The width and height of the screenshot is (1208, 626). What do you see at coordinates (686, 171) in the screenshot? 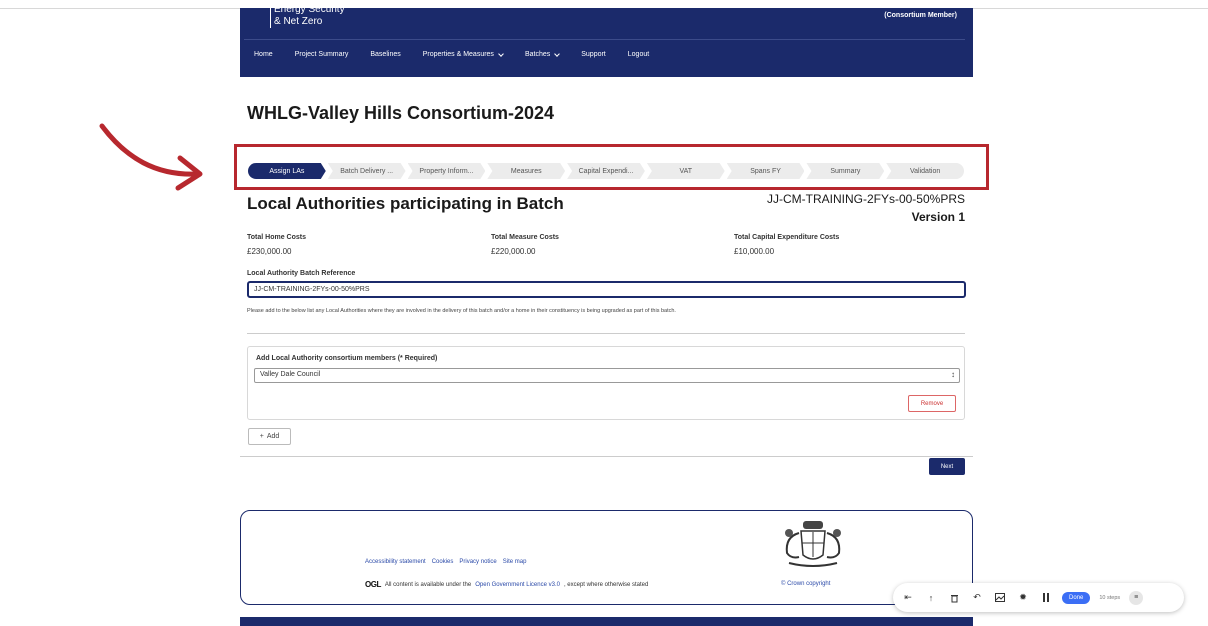
I see `step-vat: VAT` at bounding box center [686, 171].